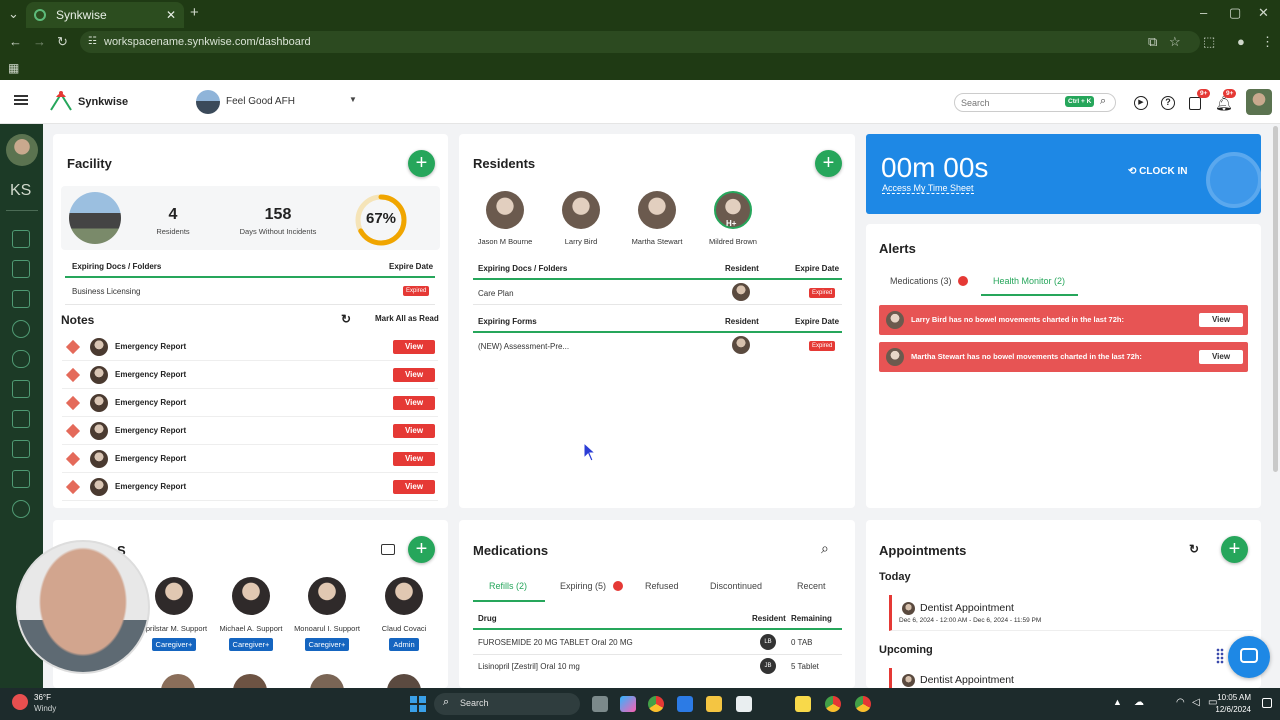  I want to click on time-sheet-link: Access My Time Sheet, so click(928, 188).